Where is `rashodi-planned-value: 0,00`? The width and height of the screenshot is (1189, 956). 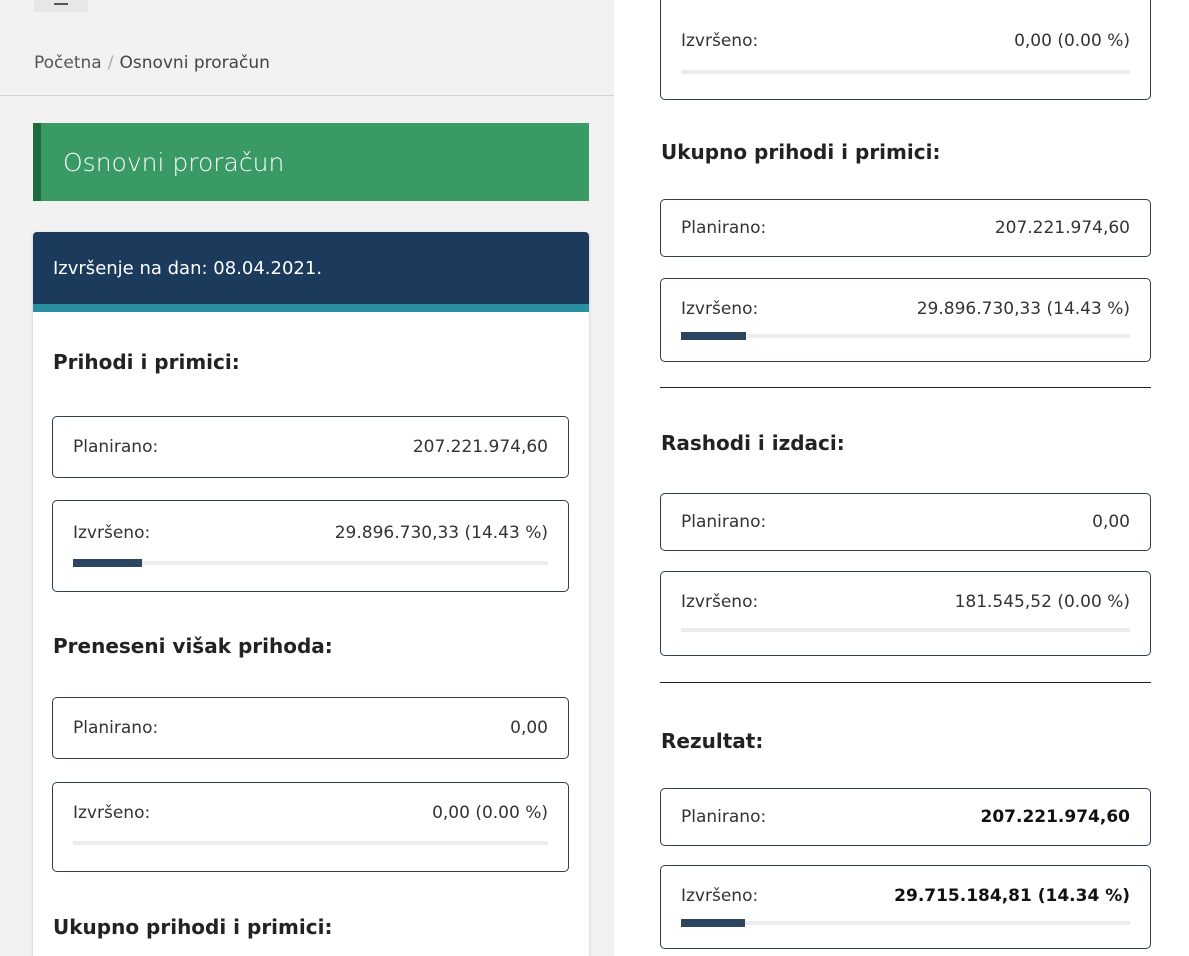
rashodi-planned-value: 0,00 is located at coordinates (1111, 522).